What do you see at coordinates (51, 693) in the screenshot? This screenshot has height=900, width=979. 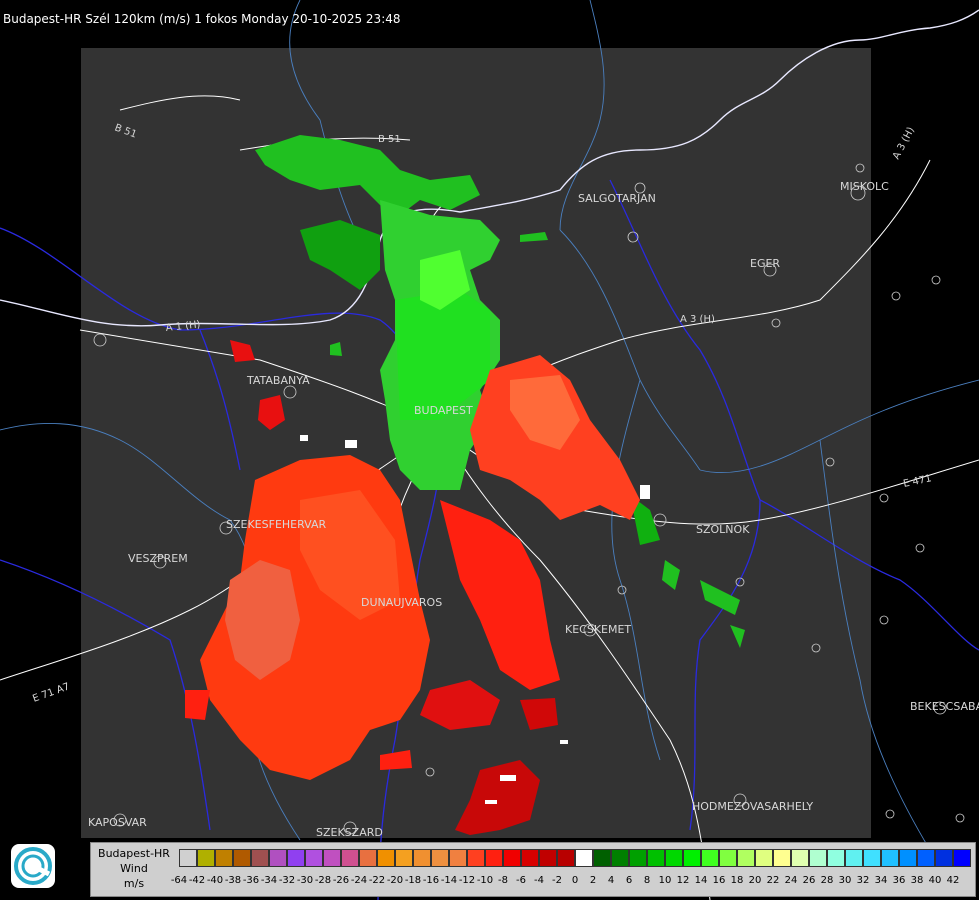 I see `road-label-e71: E 71 A7` at bounding box center [51, 693].